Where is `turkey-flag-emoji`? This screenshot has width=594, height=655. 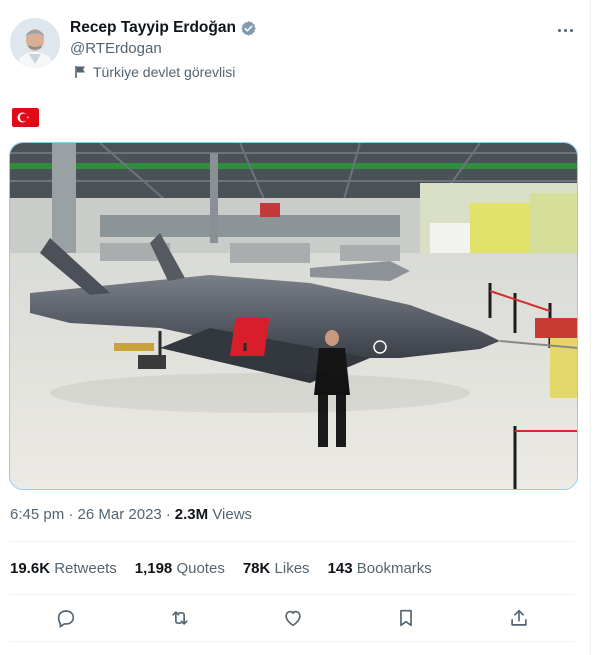
turkey-flag-emoji is located at coordinates (25, 117).